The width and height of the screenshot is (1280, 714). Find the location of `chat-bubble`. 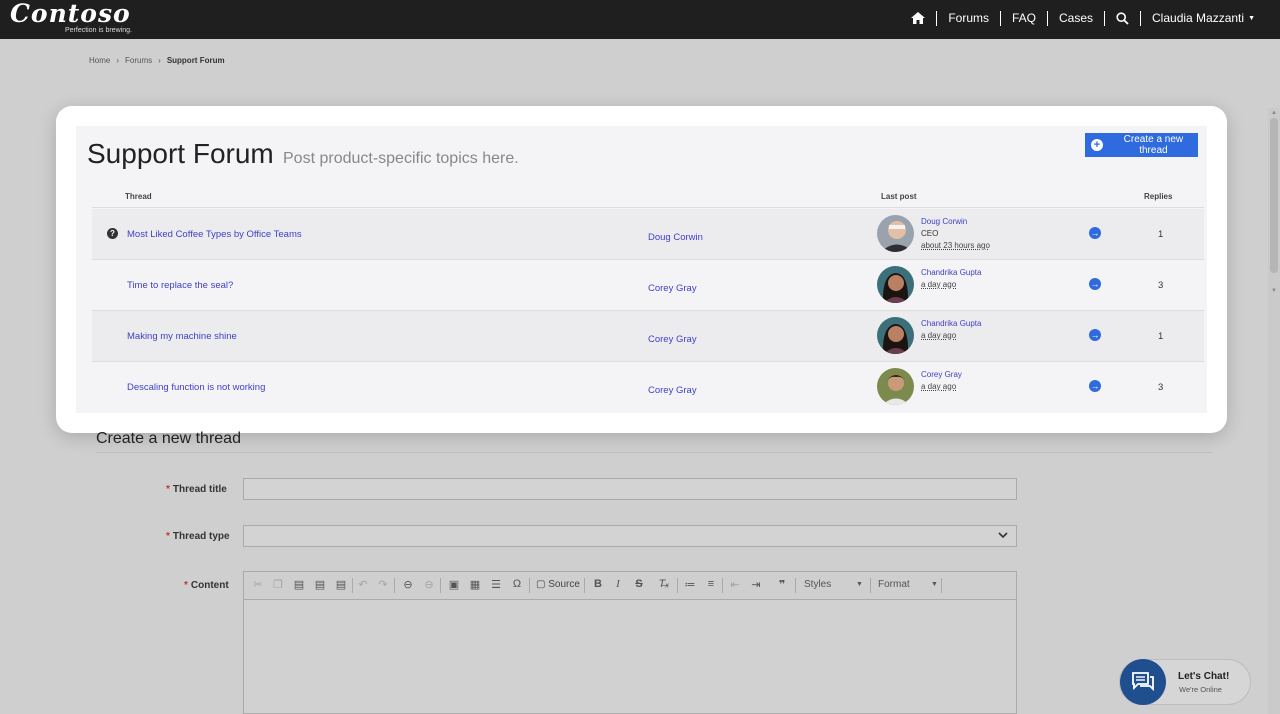

chat-bubble is located at coordinates (1143, 682).